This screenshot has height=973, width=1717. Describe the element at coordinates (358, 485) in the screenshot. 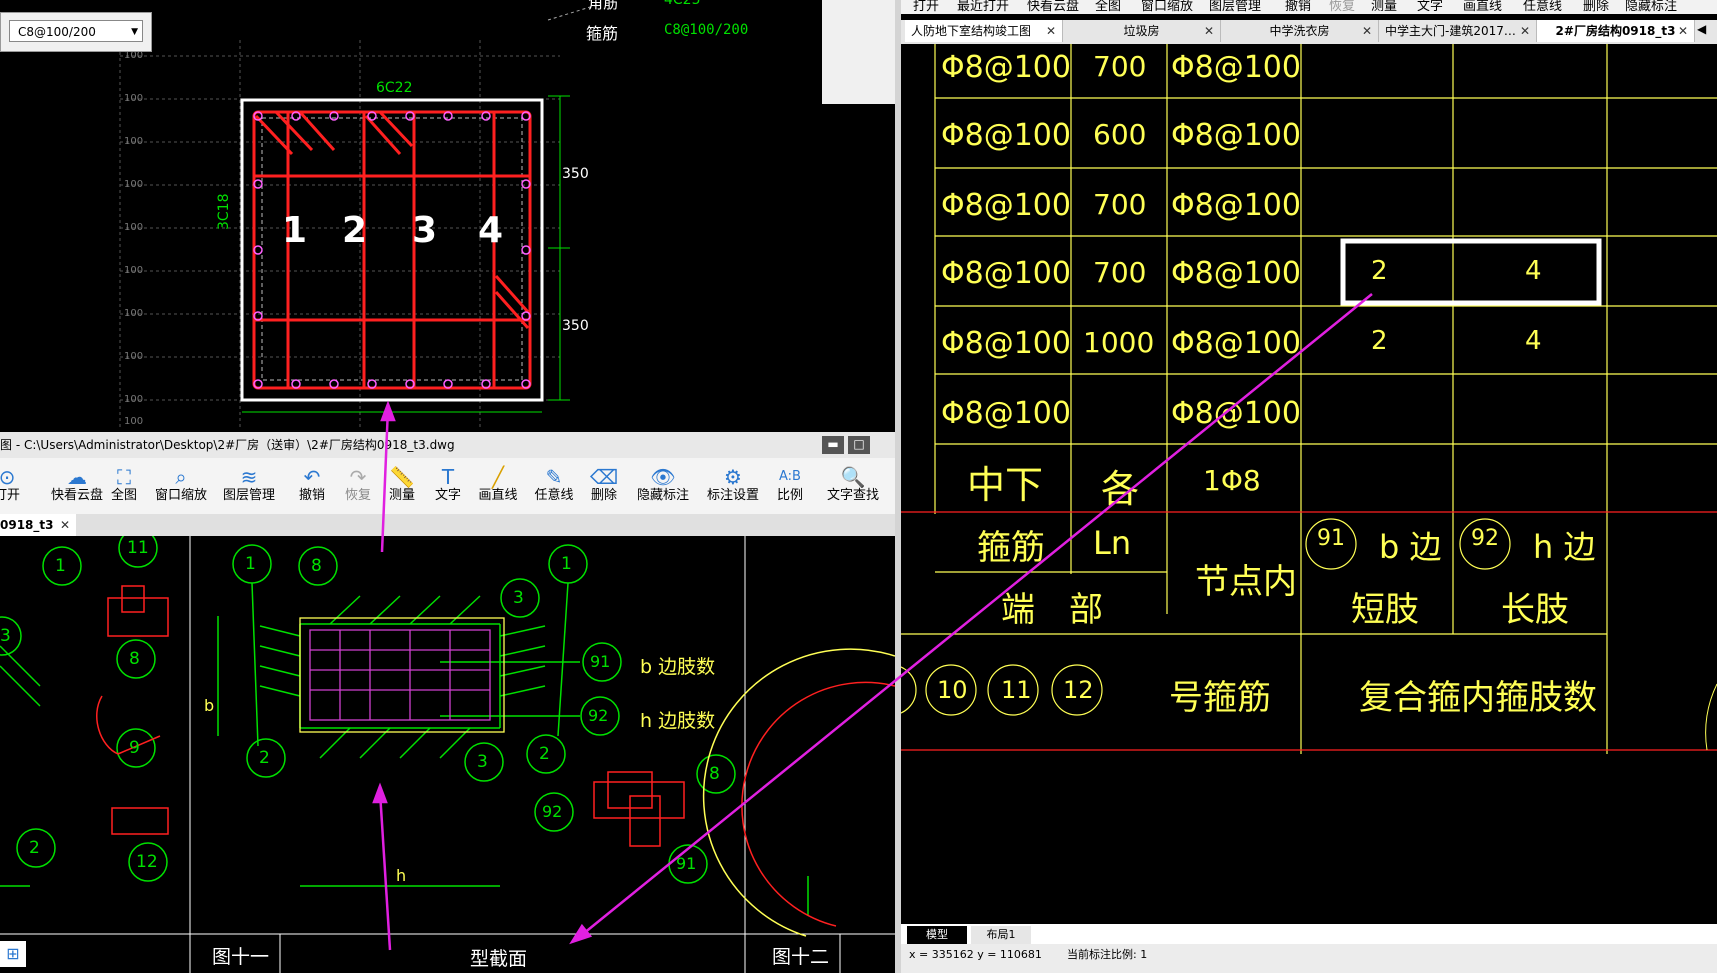

I see `redo-button: ↷ 恢复` at that location.